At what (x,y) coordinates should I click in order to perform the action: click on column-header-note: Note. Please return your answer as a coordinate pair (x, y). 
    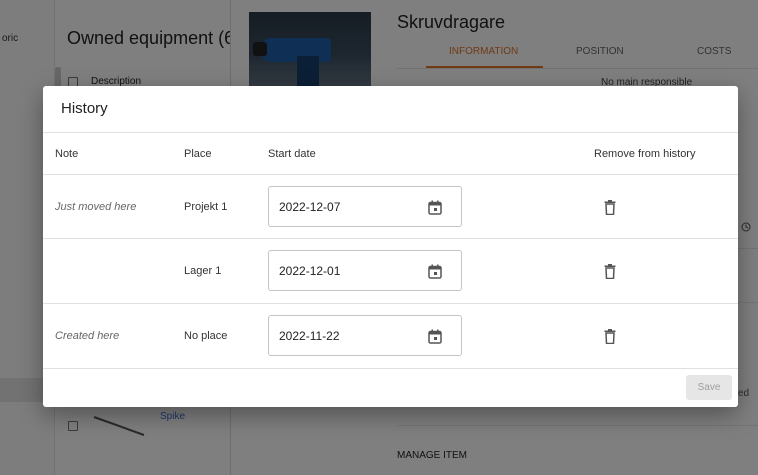
    Looking at the image, I should click on (67, 154).